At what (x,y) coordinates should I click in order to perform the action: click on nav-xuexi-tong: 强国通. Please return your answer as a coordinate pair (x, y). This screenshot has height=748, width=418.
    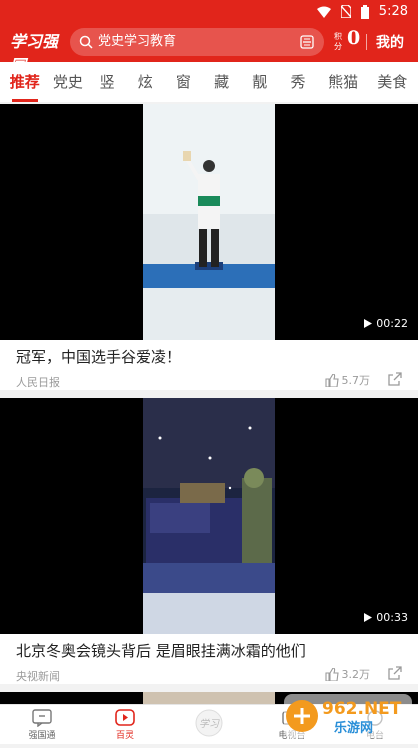
    Looking at the image, I should click on (42, 724).